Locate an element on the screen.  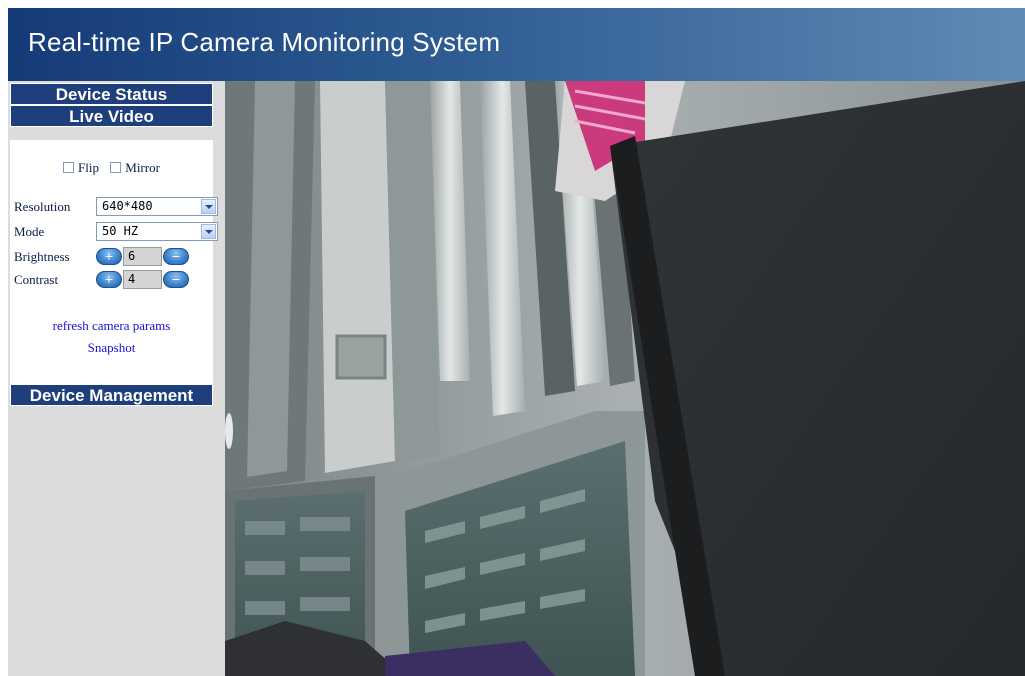
flip-checkbox is located at coordinates (69, 167).